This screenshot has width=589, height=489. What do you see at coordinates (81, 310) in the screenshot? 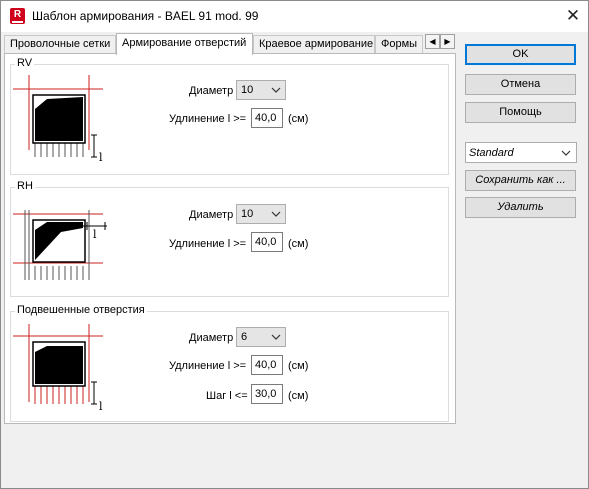
I see `group-title: Подвешенные отверстия` at bounding box center [81, 310].